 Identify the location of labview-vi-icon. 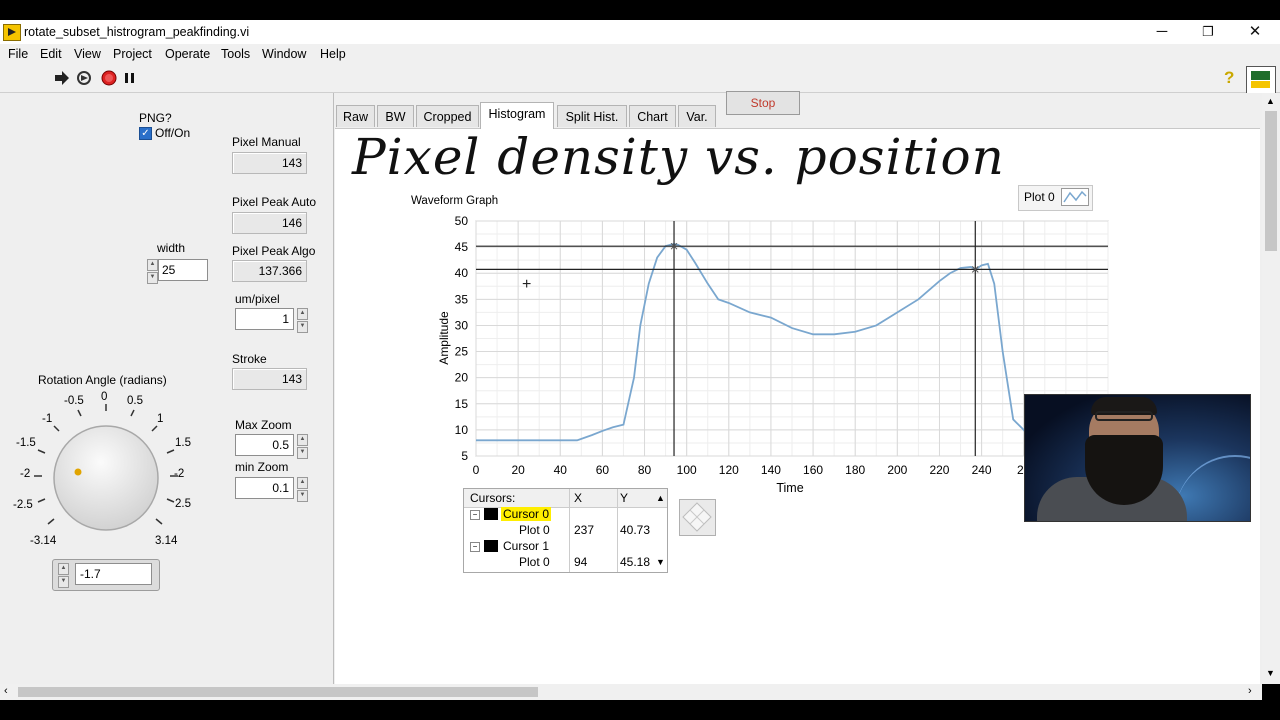
(12, 32).